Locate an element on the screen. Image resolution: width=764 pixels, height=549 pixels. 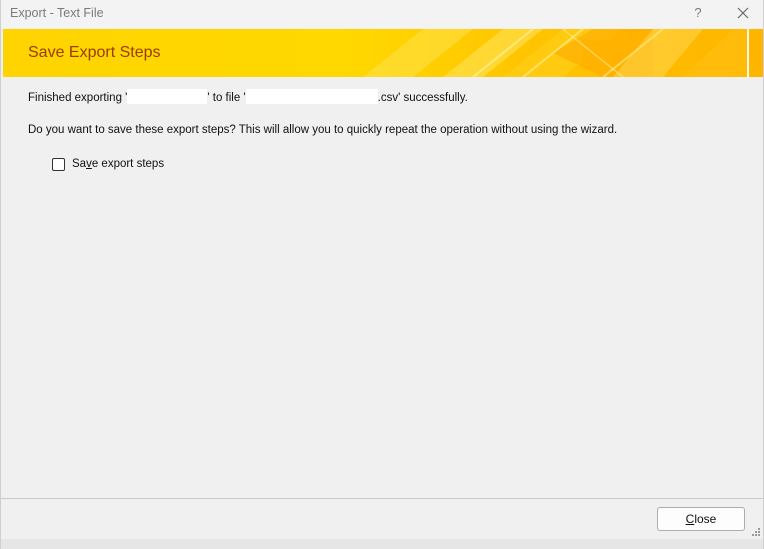
save-export-steps-option: Save export steps is located at coordinates (108, 164).